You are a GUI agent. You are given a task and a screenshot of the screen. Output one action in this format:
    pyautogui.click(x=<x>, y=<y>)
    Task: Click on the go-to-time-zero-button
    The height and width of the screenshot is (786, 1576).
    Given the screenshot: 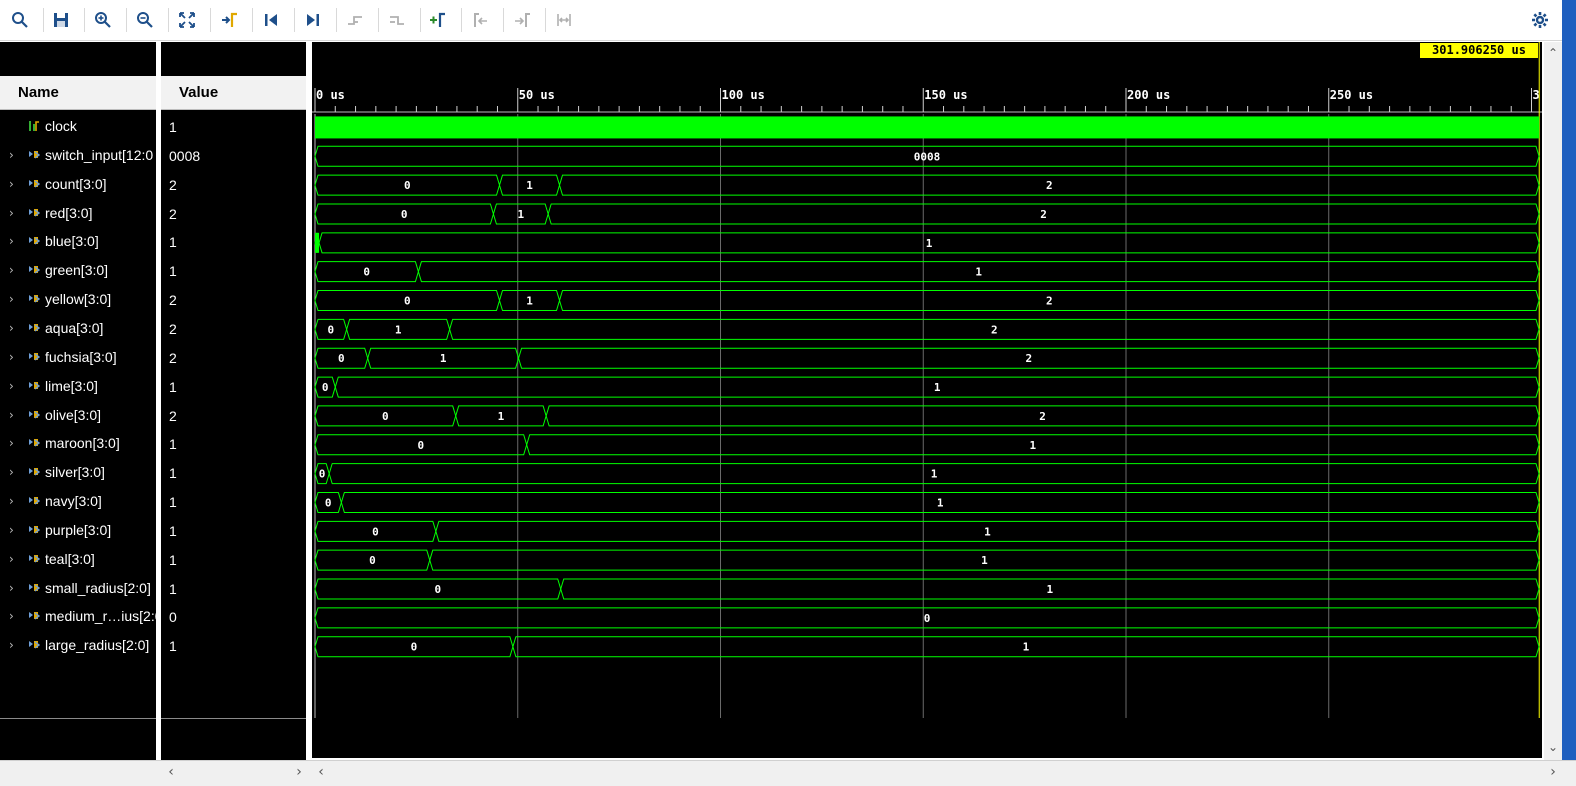 What is the action you would take?
    pyautogui.click(x=271, y=20)
    